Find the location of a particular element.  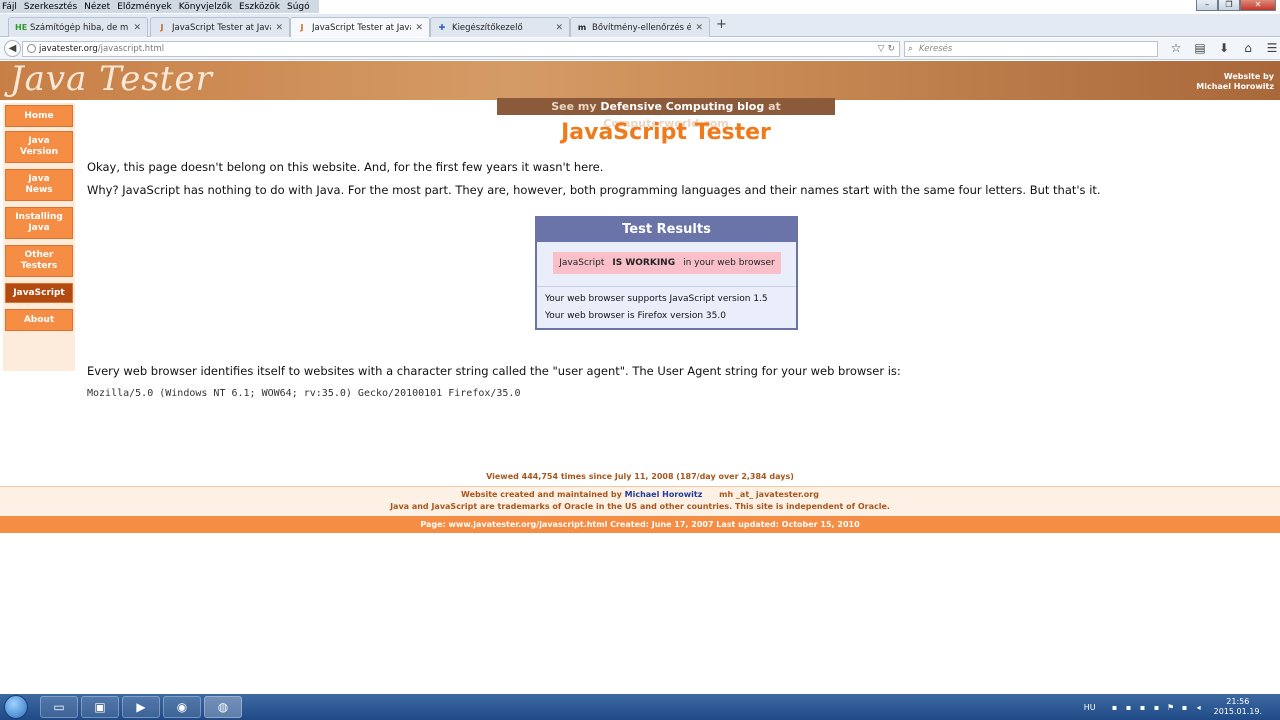

menu-help: Súgó is located at coordinates (298, 7).